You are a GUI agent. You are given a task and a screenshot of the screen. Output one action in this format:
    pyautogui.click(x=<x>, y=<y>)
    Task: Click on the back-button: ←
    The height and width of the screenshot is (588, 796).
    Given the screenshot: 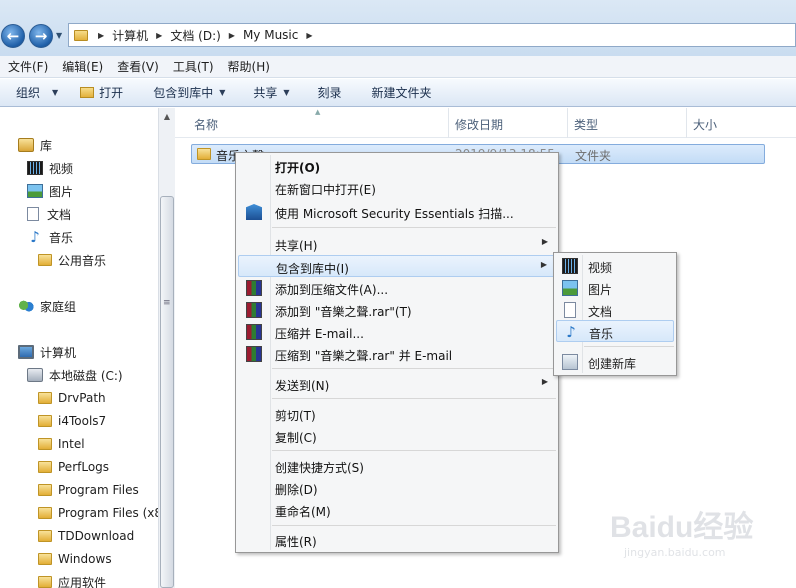 What is the action you would take?
    pyautogui.click(x=13, y=36)
    